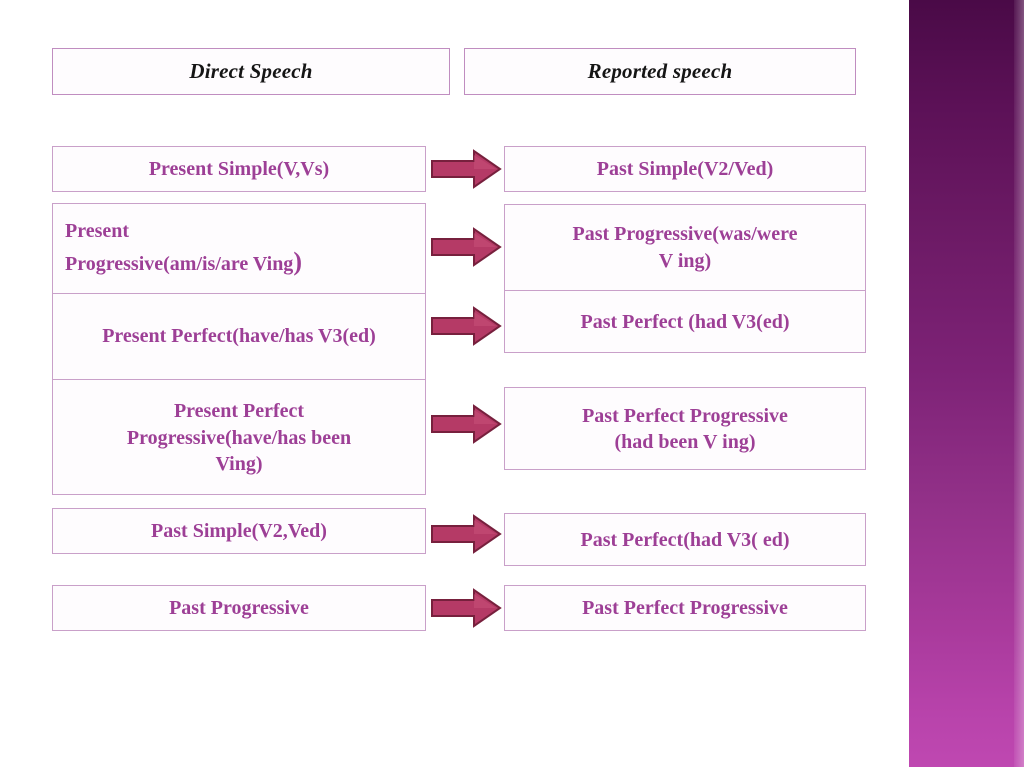  I want to click on right-row-2-line-1: Past Progressive(was/were, so click(685, 234).